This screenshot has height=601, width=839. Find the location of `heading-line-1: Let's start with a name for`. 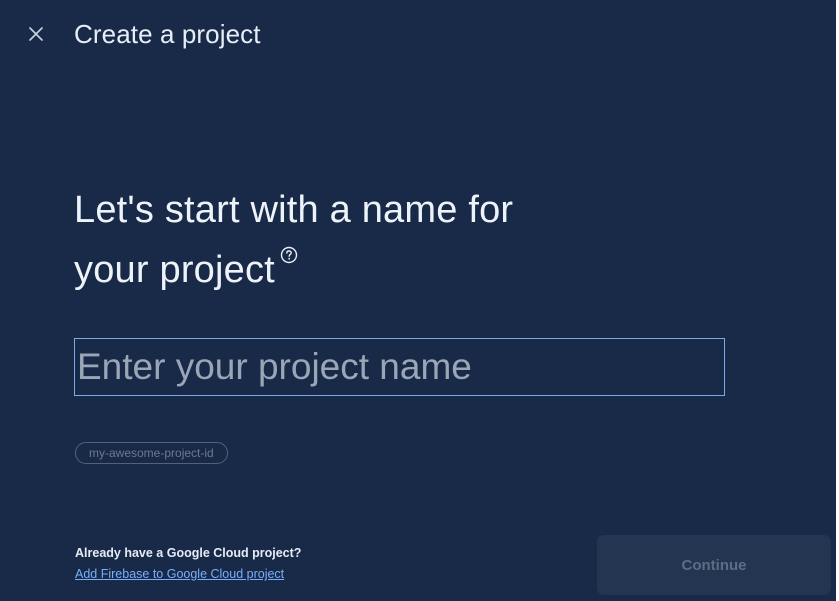

heading-line-1: Let's start with a name for is located at coordinates (294, 210).